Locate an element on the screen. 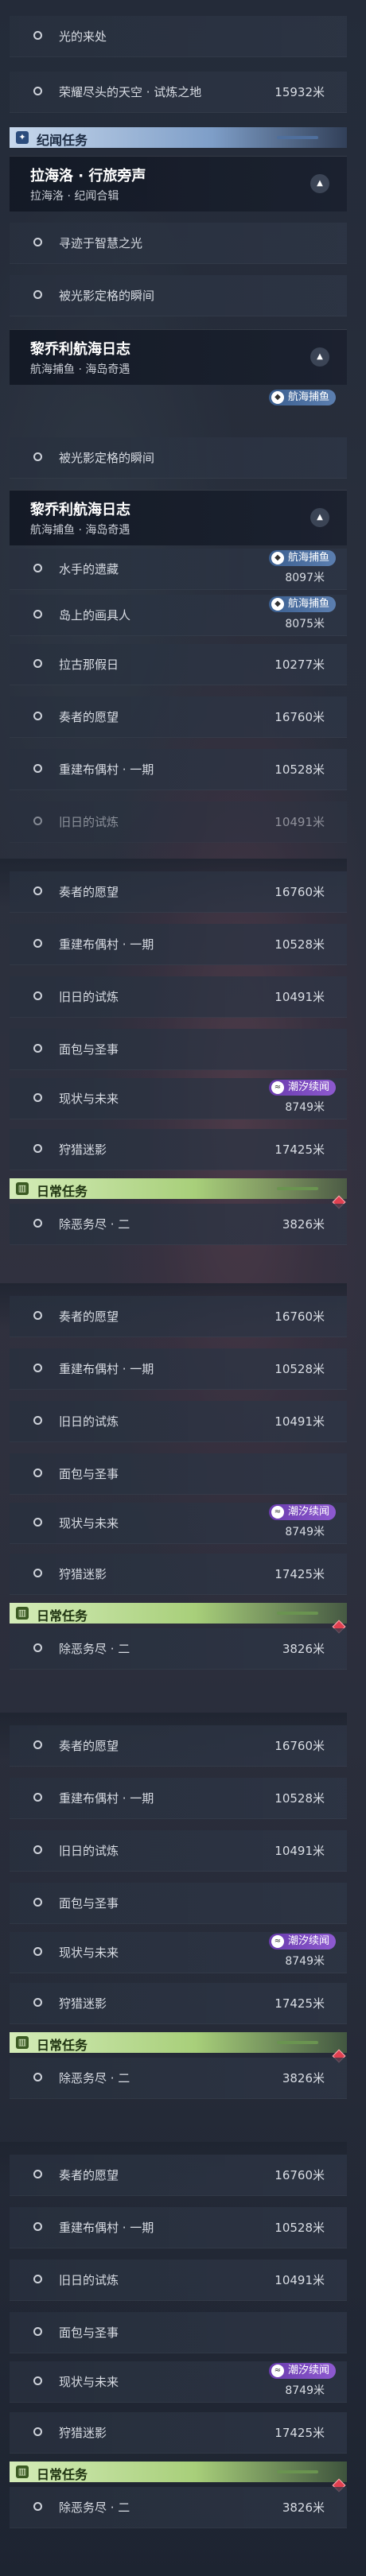  quest-item: ◆ 航海捕鱼 is located at coordinates (178, 400).